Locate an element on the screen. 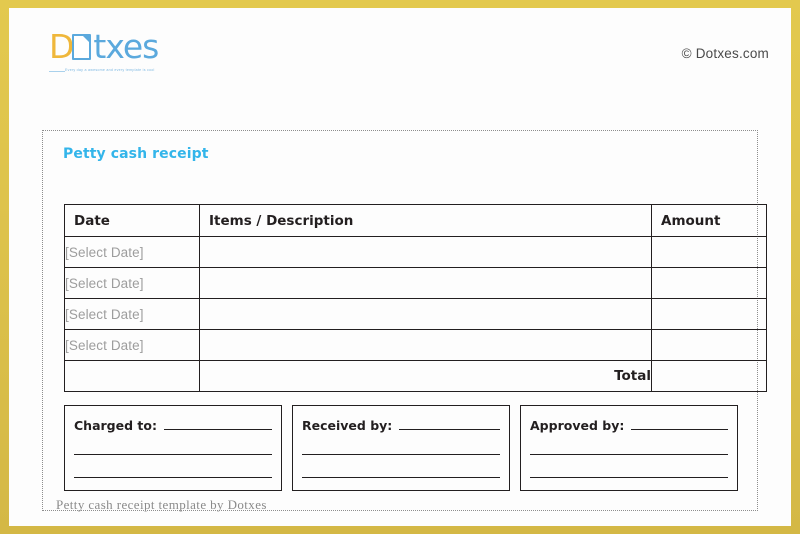 The image size is (800, 534). signature-heading: Approved by: is located at coordinates (629, 425).